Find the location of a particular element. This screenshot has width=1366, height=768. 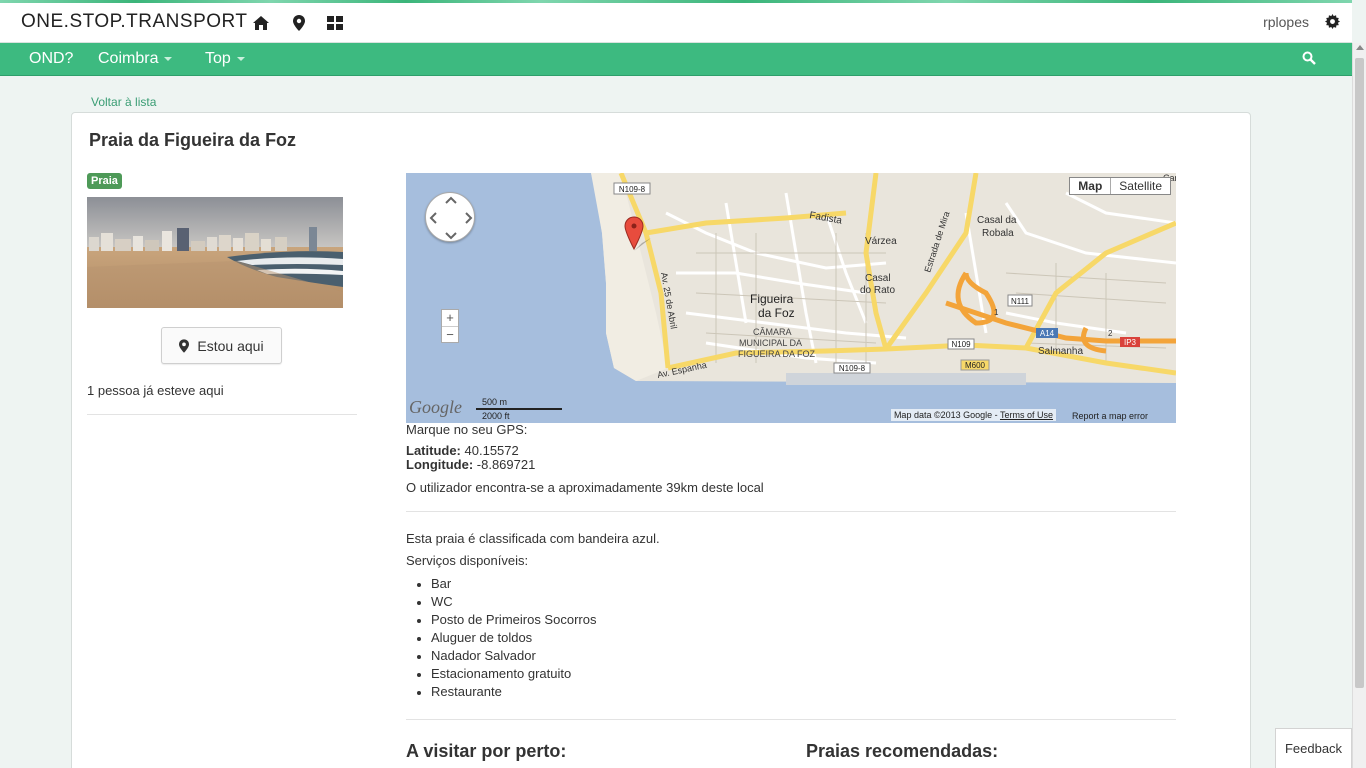

home-icon is located at coordinates (261, 23).